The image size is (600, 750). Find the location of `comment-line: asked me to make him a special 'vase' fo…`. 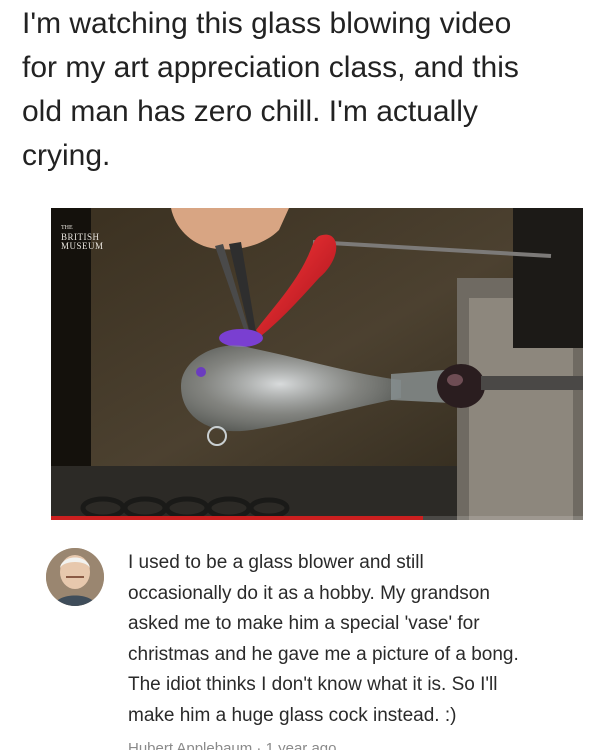

comment-line: asked me to make him a special 'vase' fo… is located at coordinates (304, 623).